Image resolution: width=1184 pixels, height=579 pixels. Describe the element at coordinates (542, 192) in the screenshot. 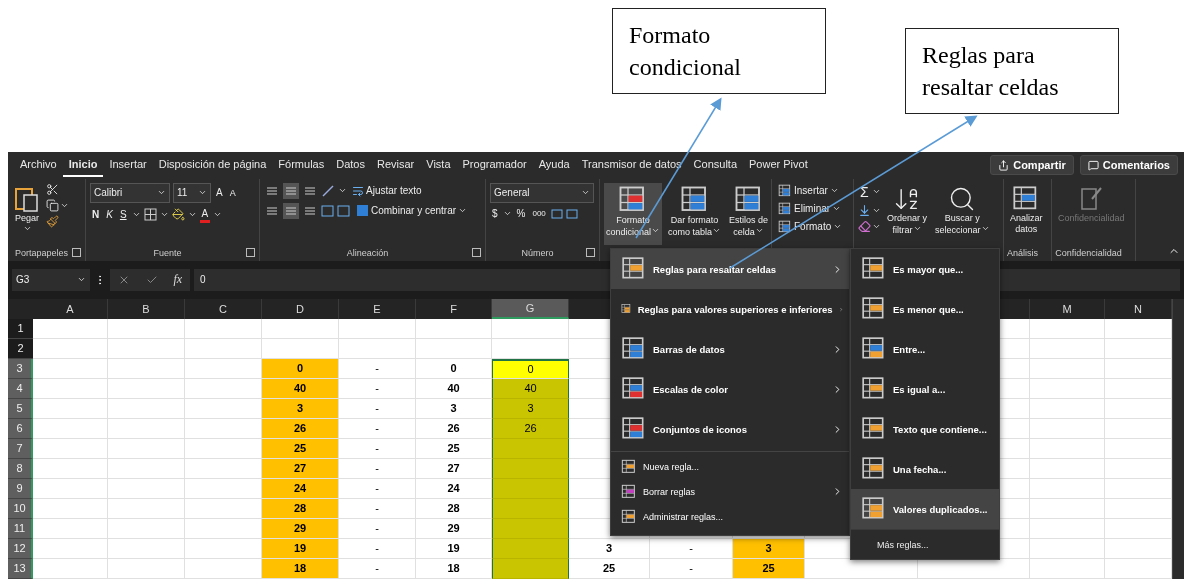

I see `number-format-field: General` at that location.